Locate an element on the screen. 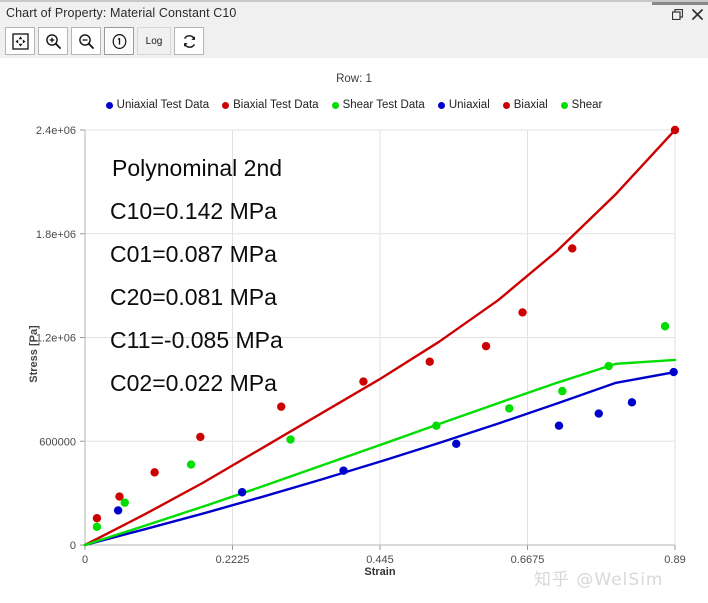  zoom-in-icon is located at coordinates (53, 41).